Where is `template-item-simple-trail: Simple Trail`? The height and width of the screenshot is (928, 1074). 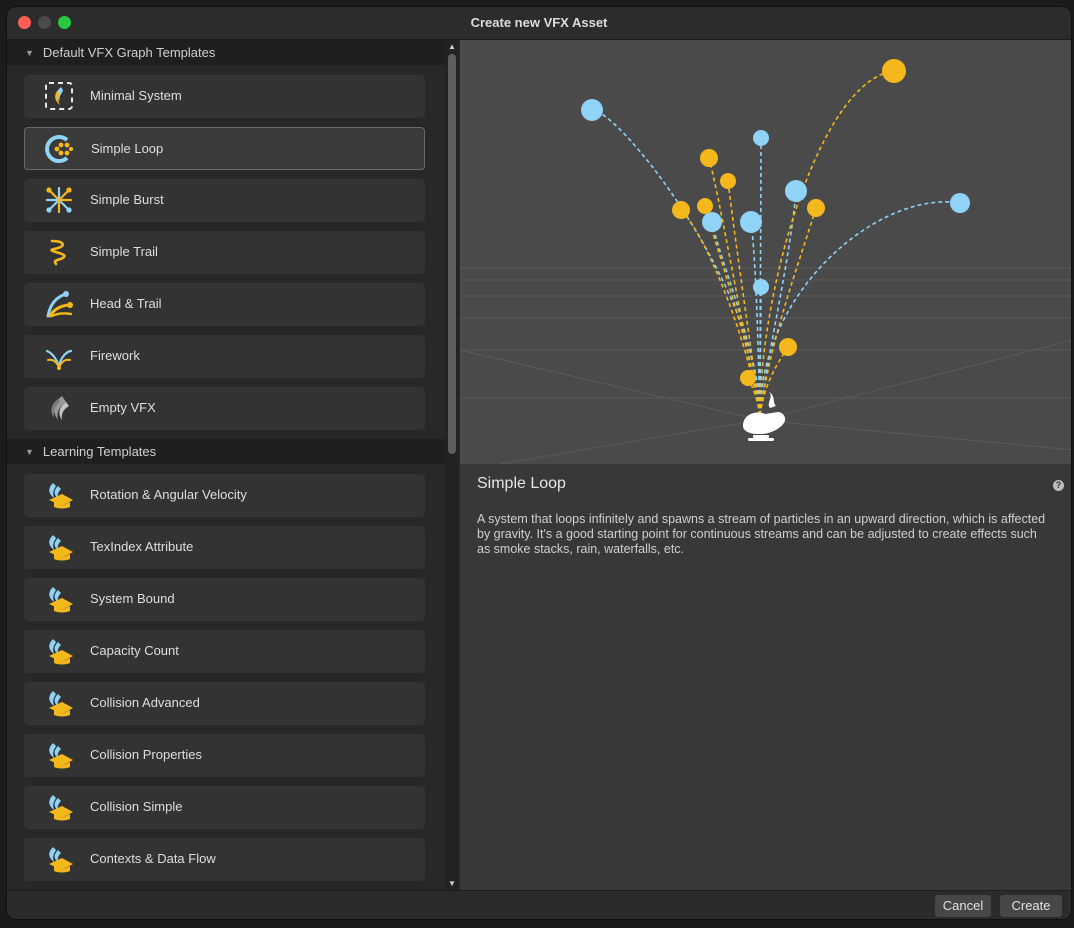
template-item-simple-trail: Simple Trail is located at coordinates (224, 252).